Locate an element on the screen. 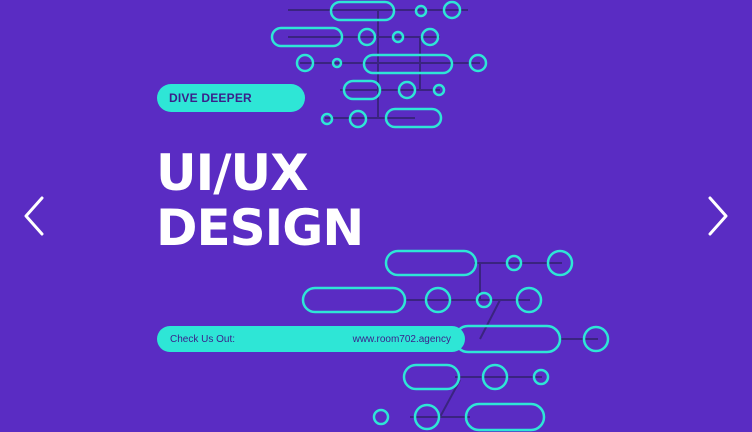 This screenshot has height=432, width=752. chevron-left-icon is located at coordinates (34, 216).